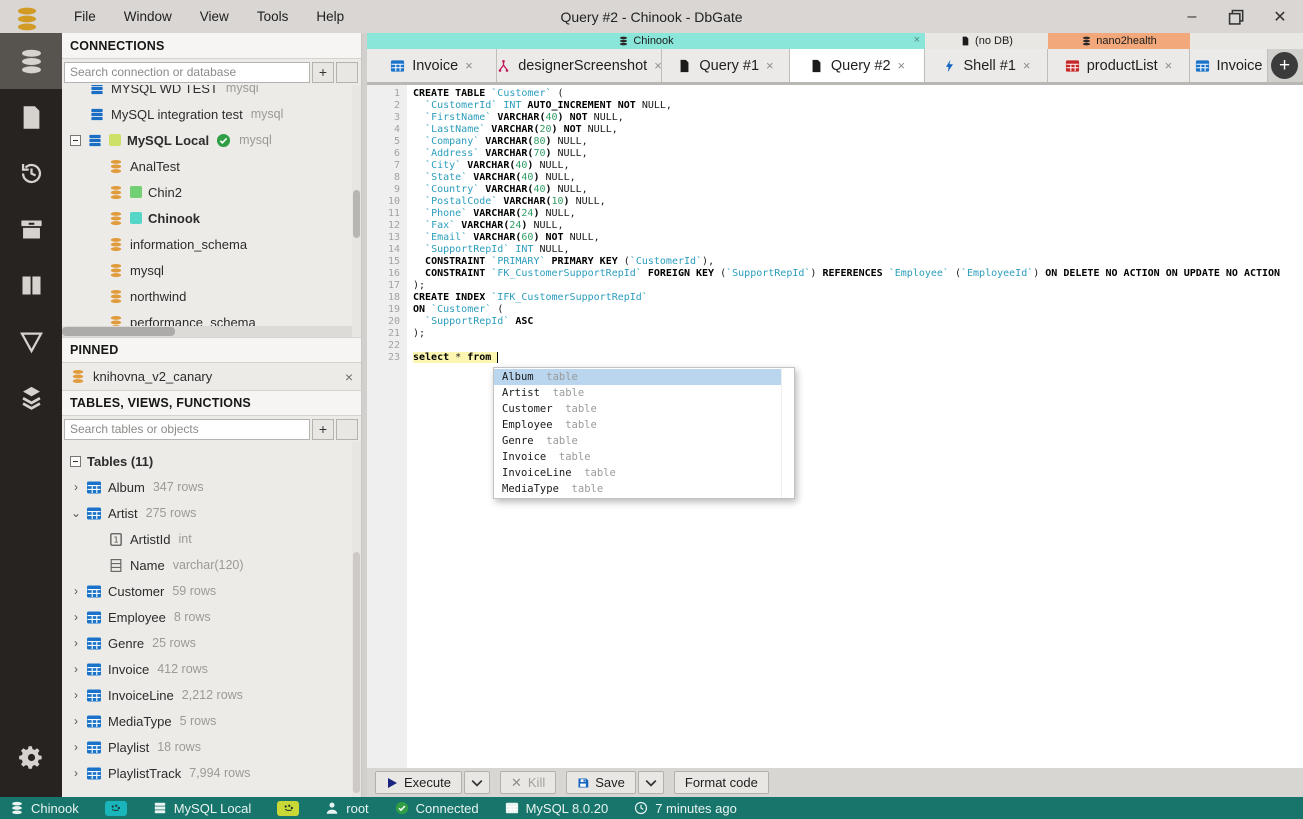  Describe the element at coordinates (211, 591) in the screenshot. I see `object-row-customer: › Customer 59 rows` at that location.